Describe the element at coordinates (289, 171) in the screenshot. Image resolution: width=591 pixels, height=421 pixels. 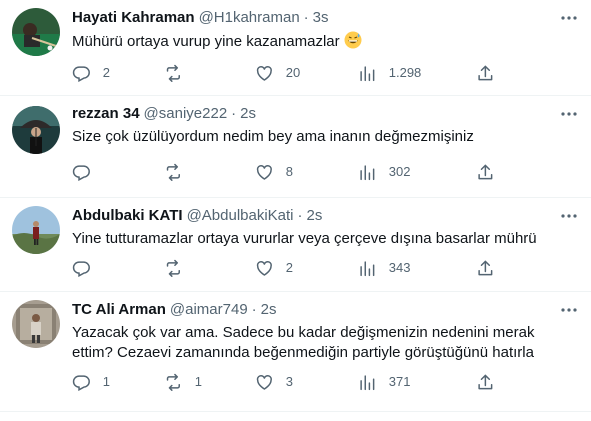
I see `like-count: 8` at that location.